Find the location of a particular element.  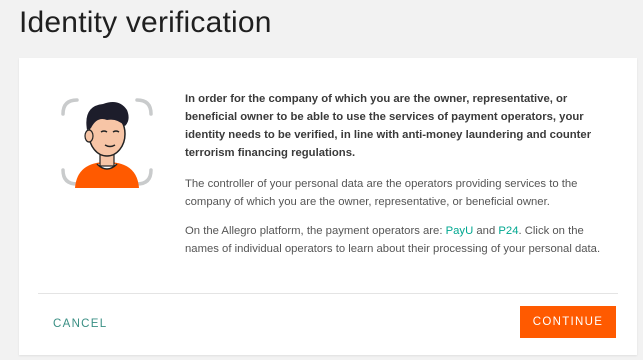

payu-link: PayU is located at coordinates (460, 231).